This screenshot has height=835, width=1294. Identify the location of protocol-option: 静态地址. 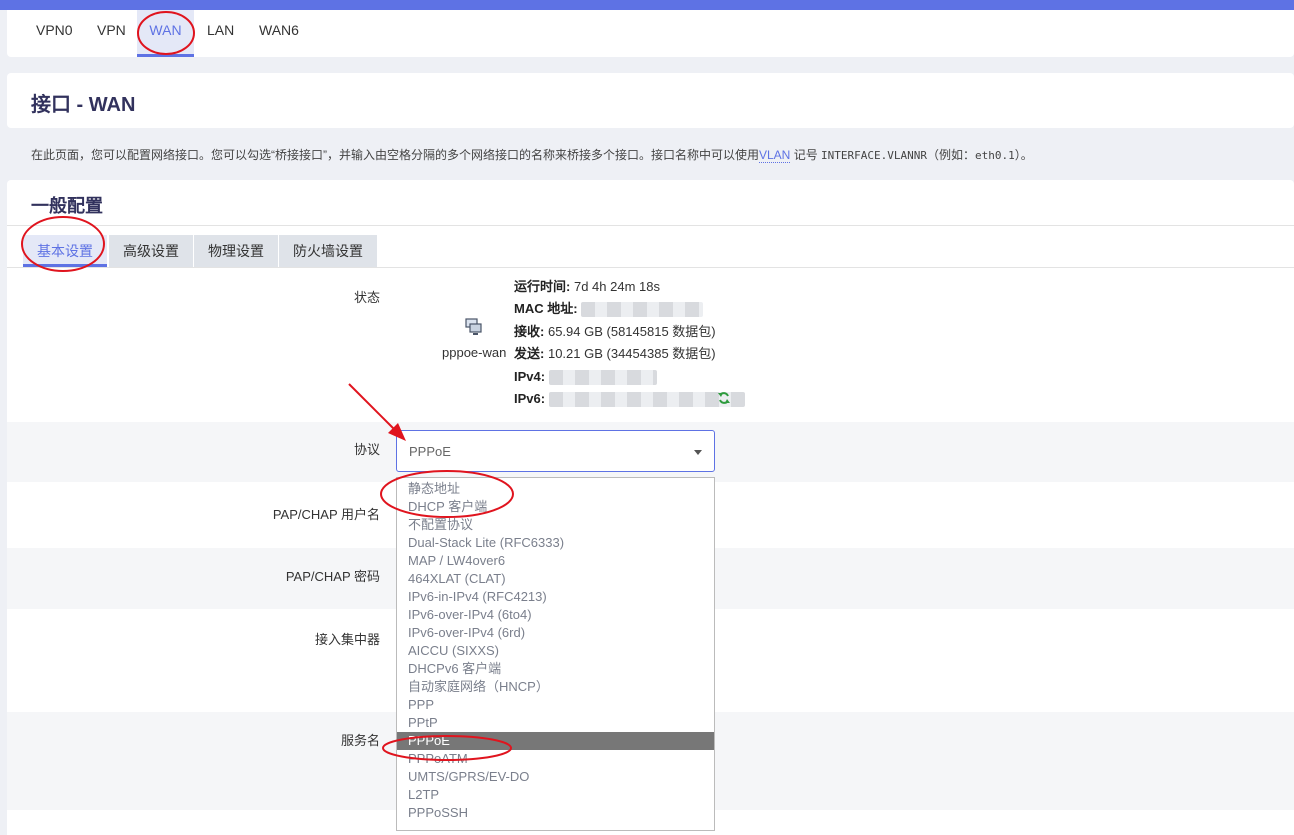
(555, 489).